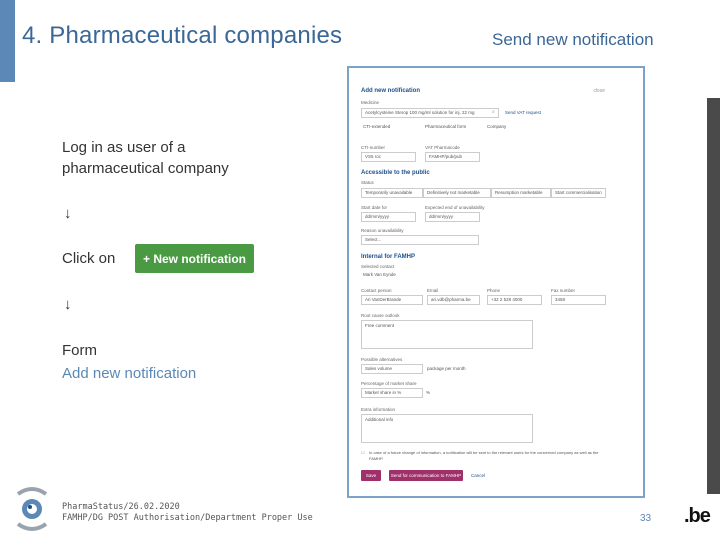  What do you see at coordinates (377, 126) in the screenshot?
I see `cti-extended-col: CTI-extended` at bounding box center [377, 126].